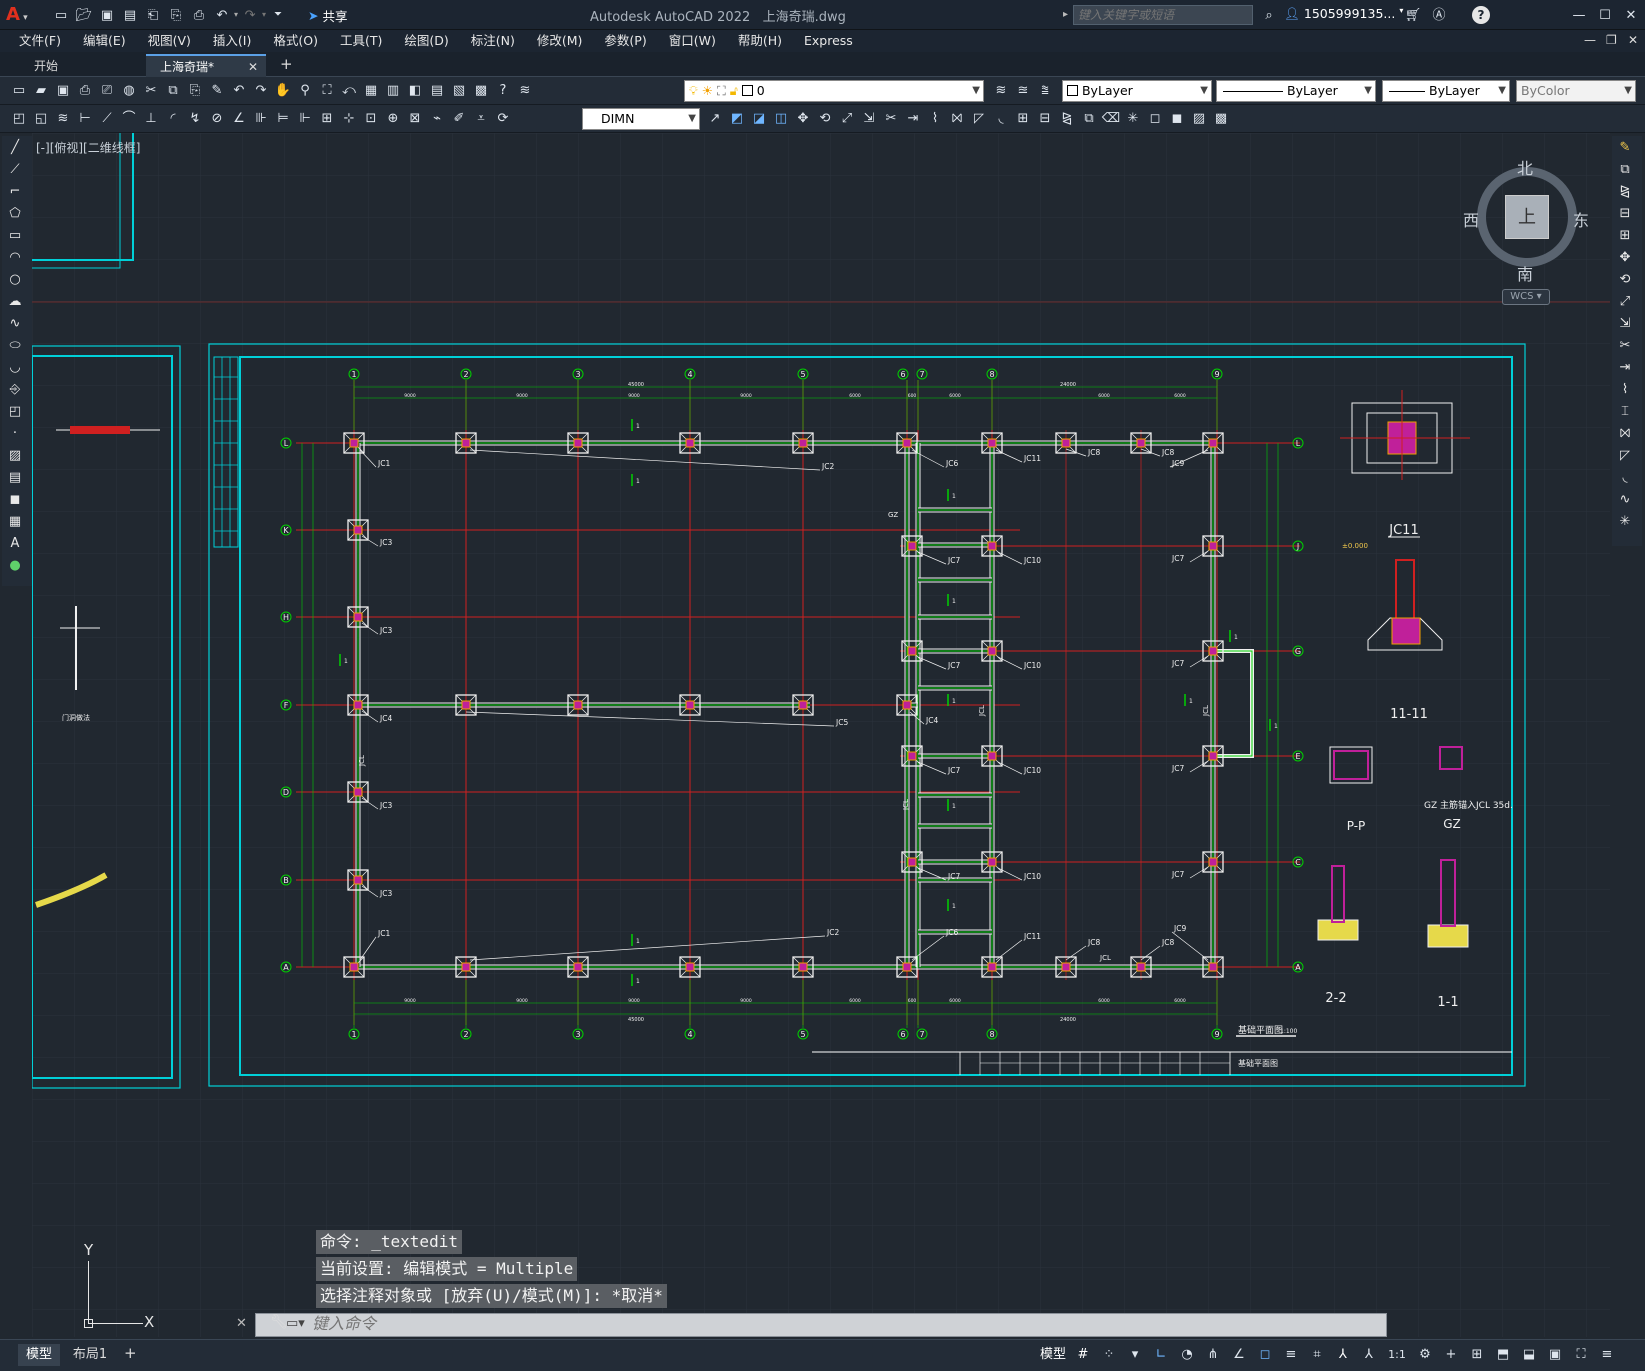 This screenshot has height=1371, width=1645. What do you see at coordinates (63, 118) in the screenshot?
I see `layer-match-icon: ≋` at bounding box center [63, 118].